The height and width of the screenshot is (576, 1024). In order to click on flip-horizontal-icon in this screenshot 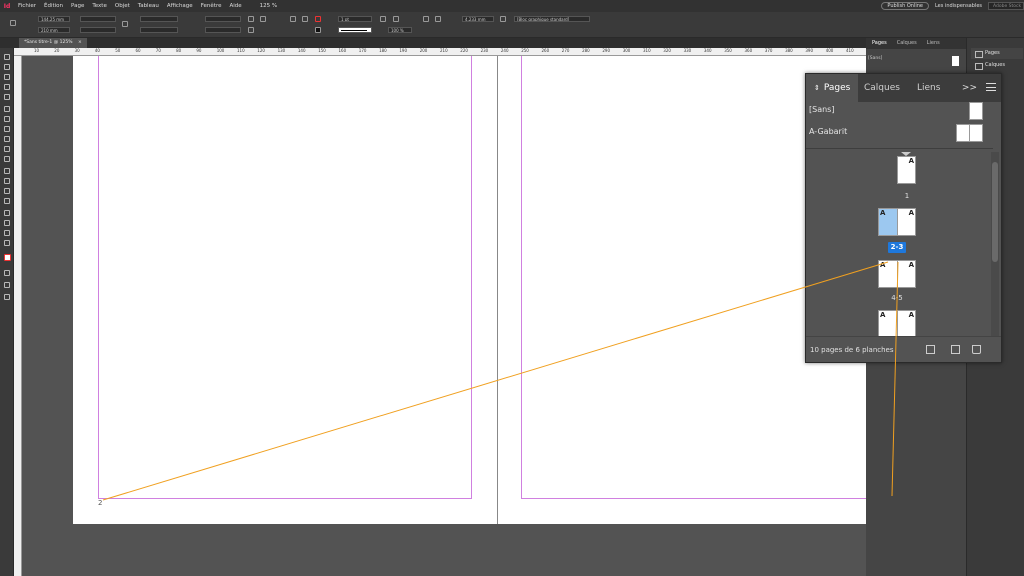, I will do `click(251, 30)`.